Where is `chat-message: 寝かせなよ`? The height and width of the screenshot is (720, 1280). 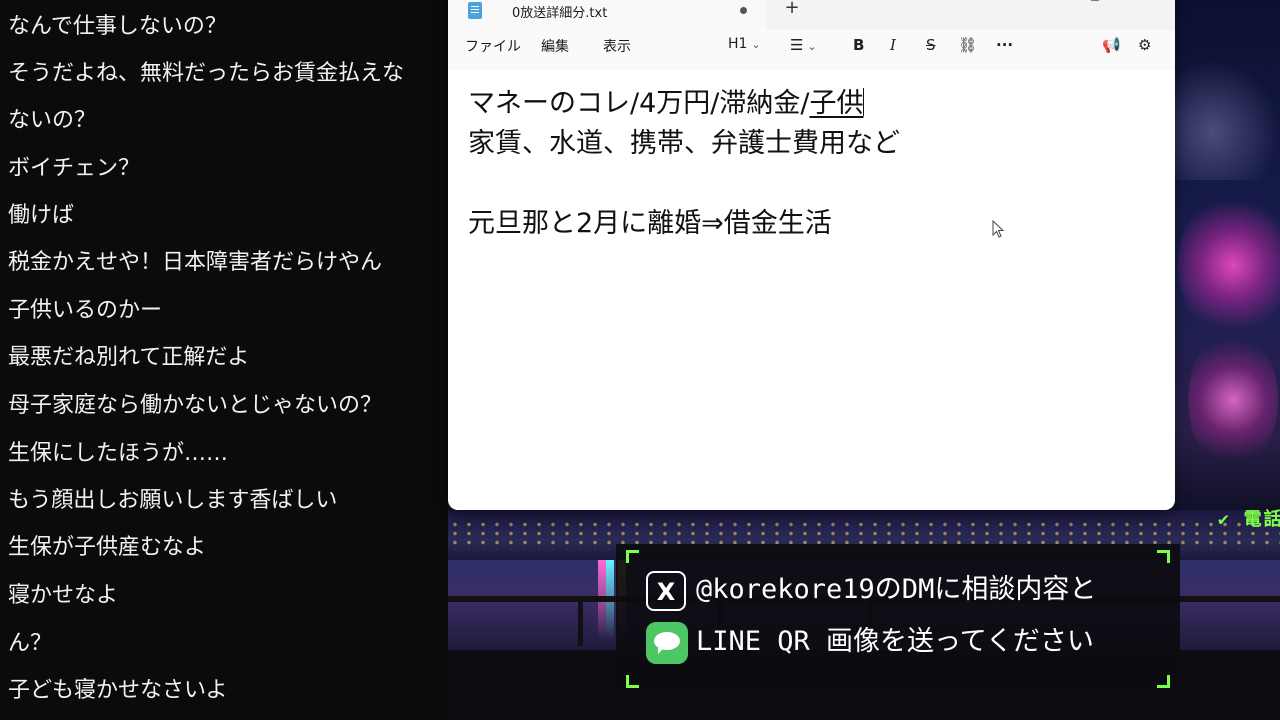 chat-message: 寝かせなよ is located at coordinates (63, 595).